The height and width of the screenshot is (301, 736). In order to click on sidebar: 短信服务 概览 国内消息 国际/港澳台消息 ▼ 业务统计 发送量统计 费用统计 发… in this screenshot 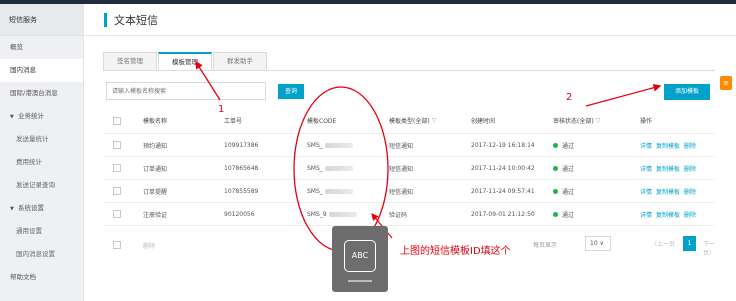, I will do `click(42, 152)`.